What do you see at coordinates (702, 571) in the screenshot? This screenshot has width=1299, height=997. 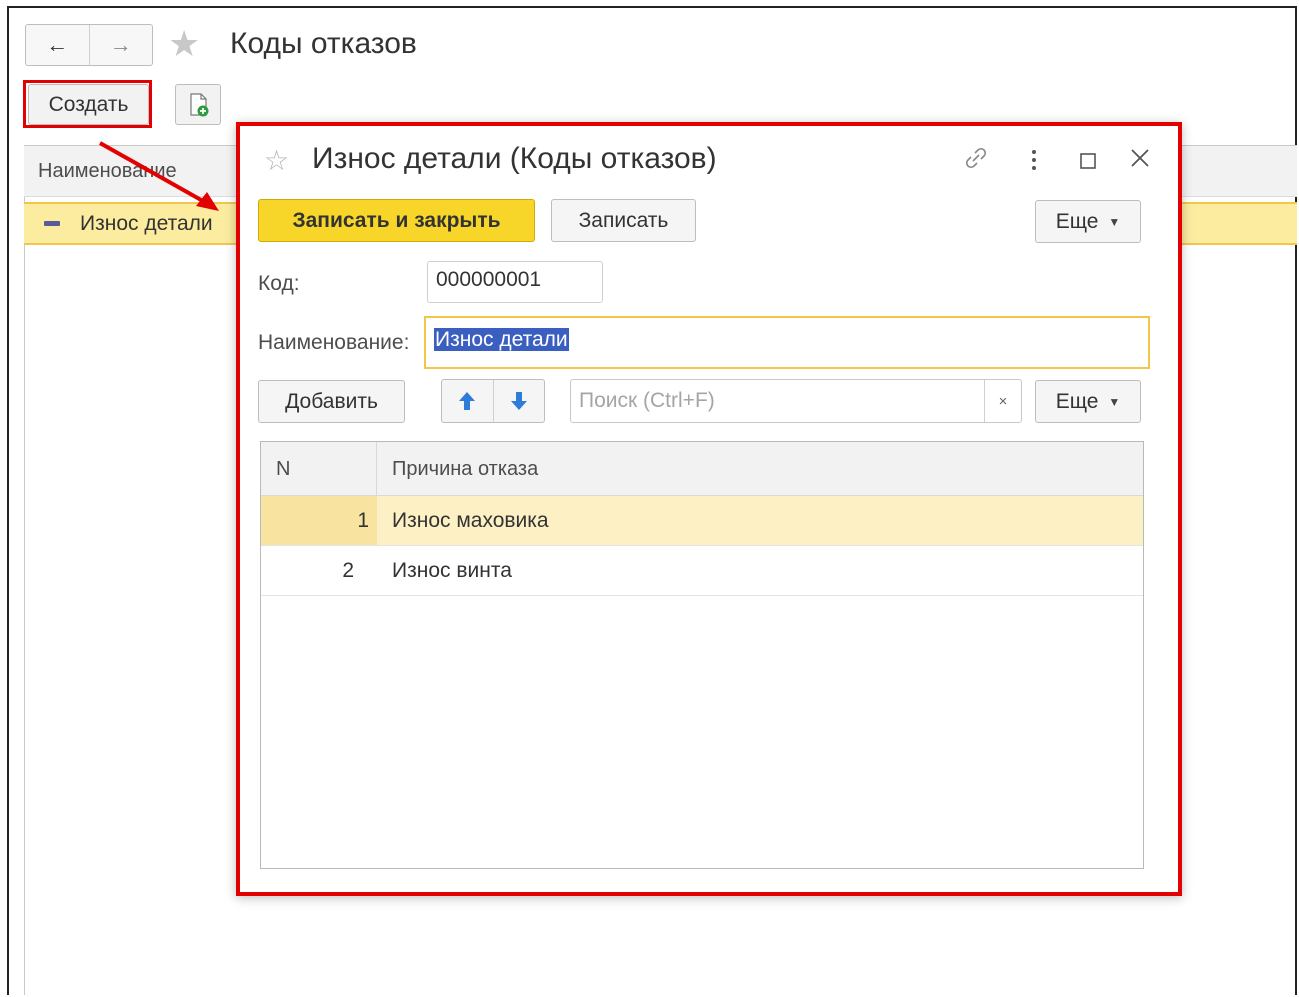 I see `table-row: 2 Износ винта` at bounding box center [702, 571].